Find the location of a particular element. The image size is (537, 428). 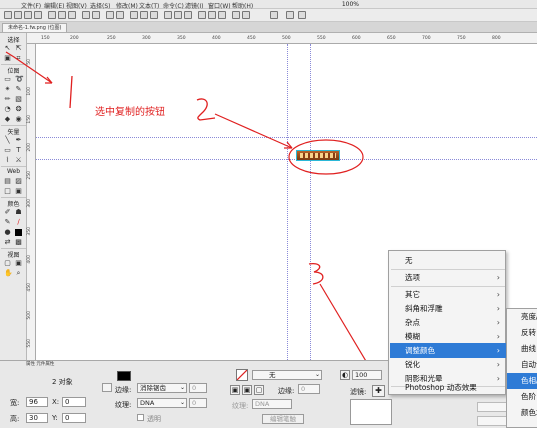

transparent-checkbox is located at coordinates (140, 417).